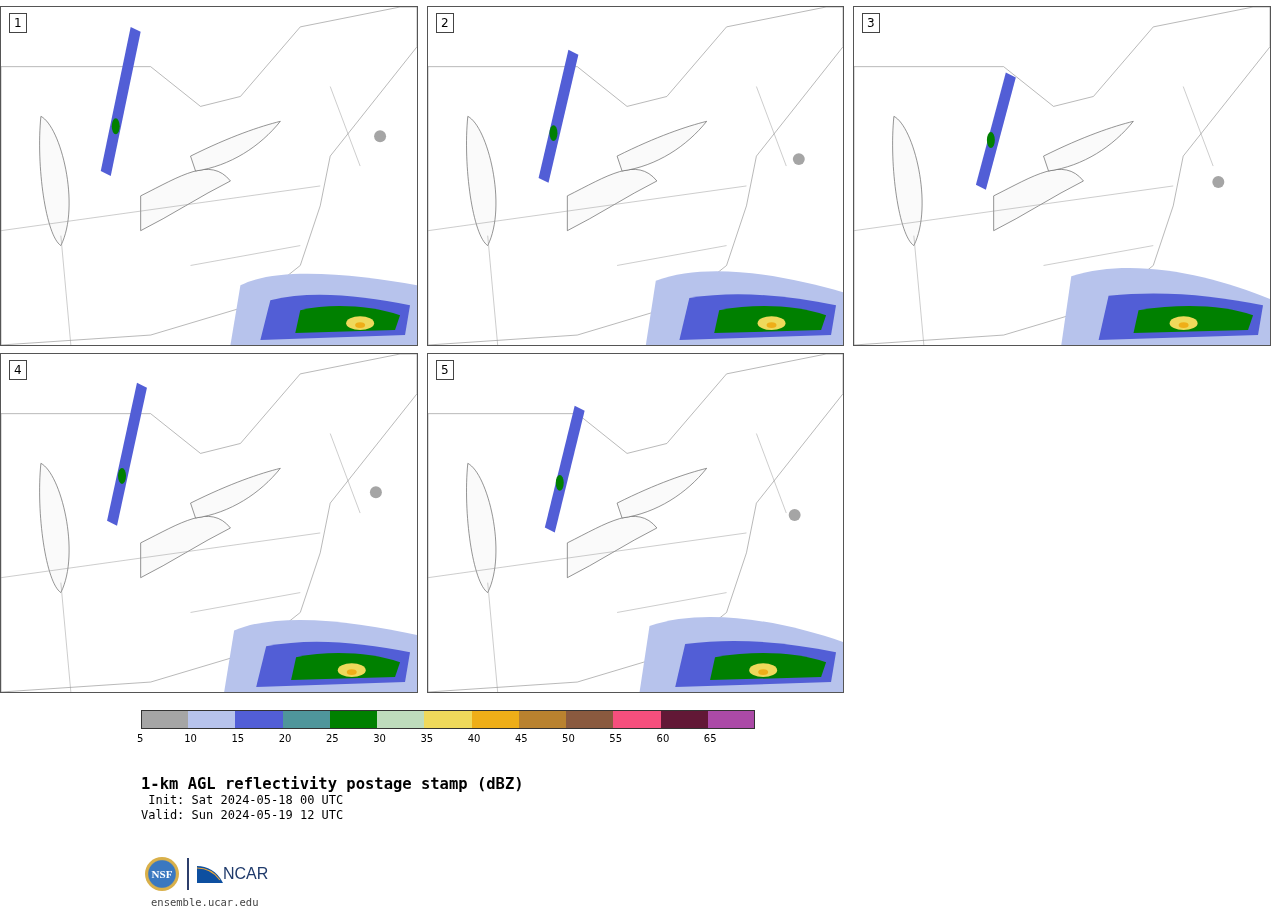  What do you see at coordinates (246, 800) in the screenshot?
I see `init-time: Init: Sat 2024-05-18 00 UTC` at bounding box center [246, 800].